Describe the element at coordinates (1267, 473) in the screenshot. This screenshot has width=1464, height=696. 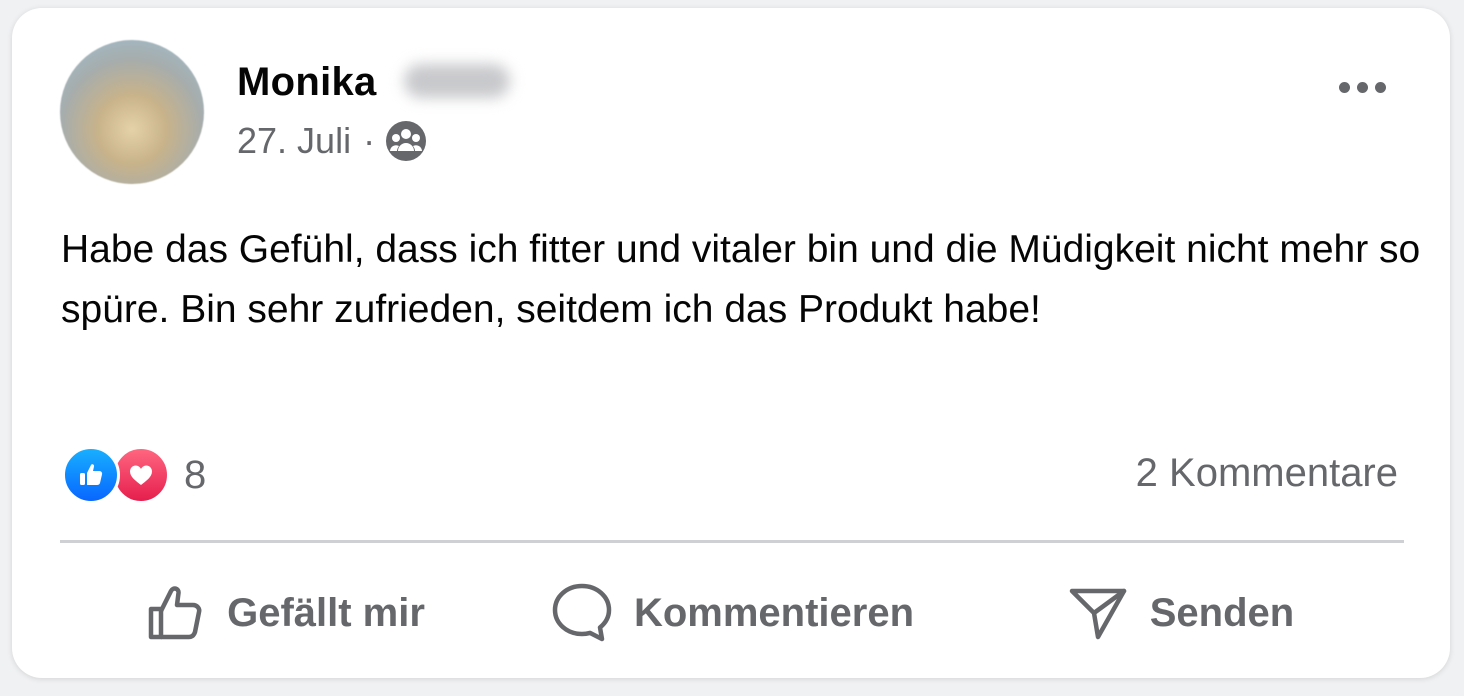
I see `comments-count-link: 2 Kommentare` at that location.